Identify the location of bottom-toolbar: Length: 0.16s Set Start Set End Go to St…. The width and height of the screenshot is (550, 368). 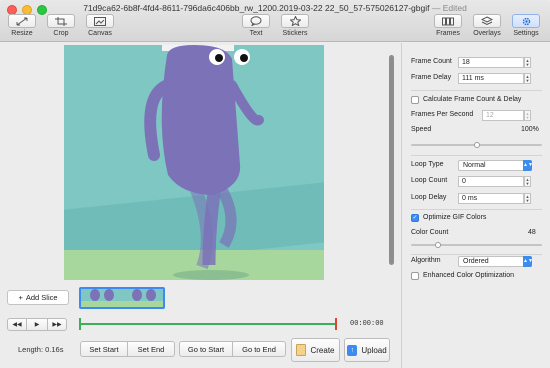
(200, 350).